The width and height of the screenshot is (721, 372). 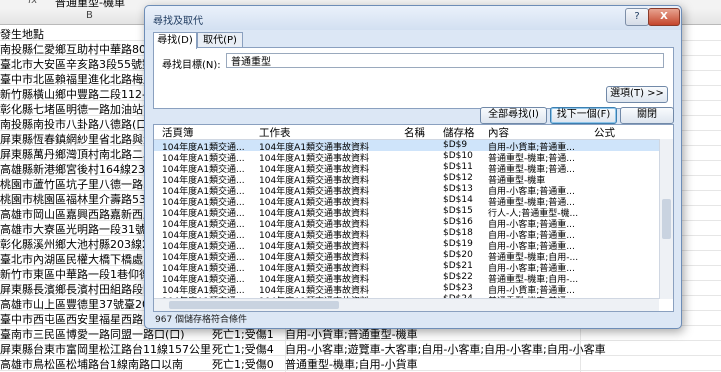 I want to click on result-cell: $D$15, so click(x=458, y=211).